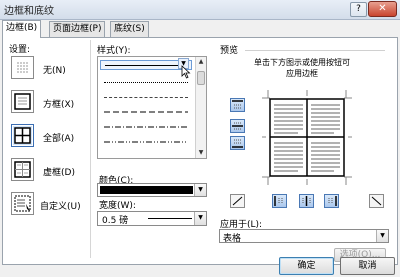 This screenshot has height=277, width=400. I want to click on setting-box-label: 方框(X), so click(59, 105).